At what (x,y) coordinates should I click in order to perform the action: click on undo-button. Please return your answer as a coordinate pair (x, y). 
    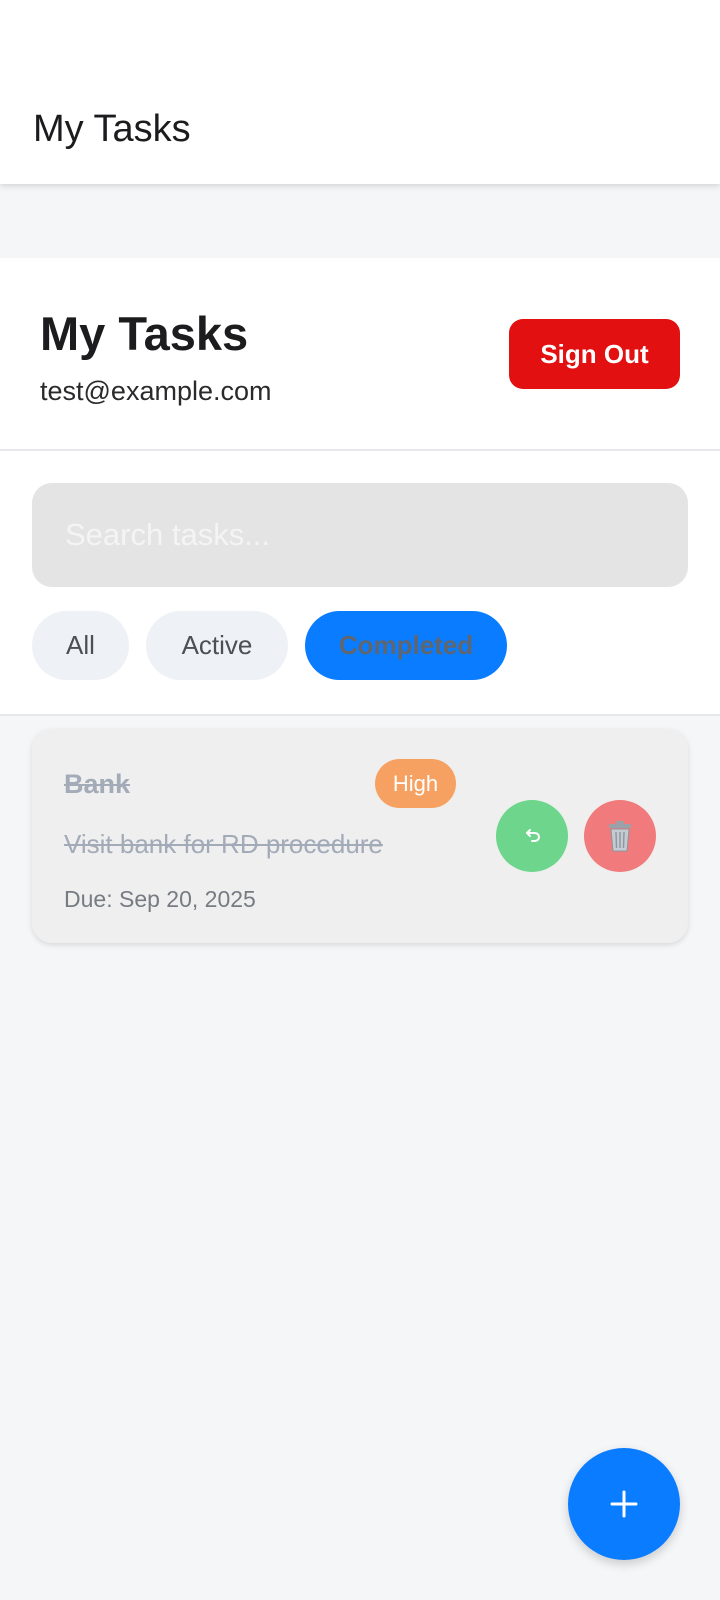
    Looking at the image, I should click on (532, 836).